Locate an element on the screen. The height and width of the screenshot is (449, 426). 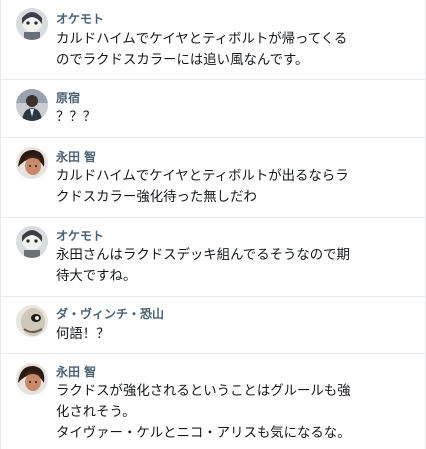
message-line: カルドハイムでケイヤとティボルトが帰ってくる is located at coordinates (202, 39).